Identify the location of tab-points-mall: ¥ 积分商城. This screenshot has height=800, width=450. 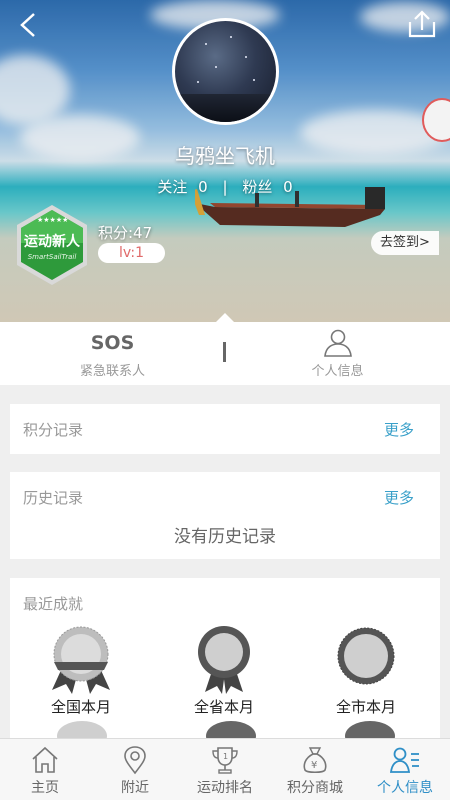
(315, 769).